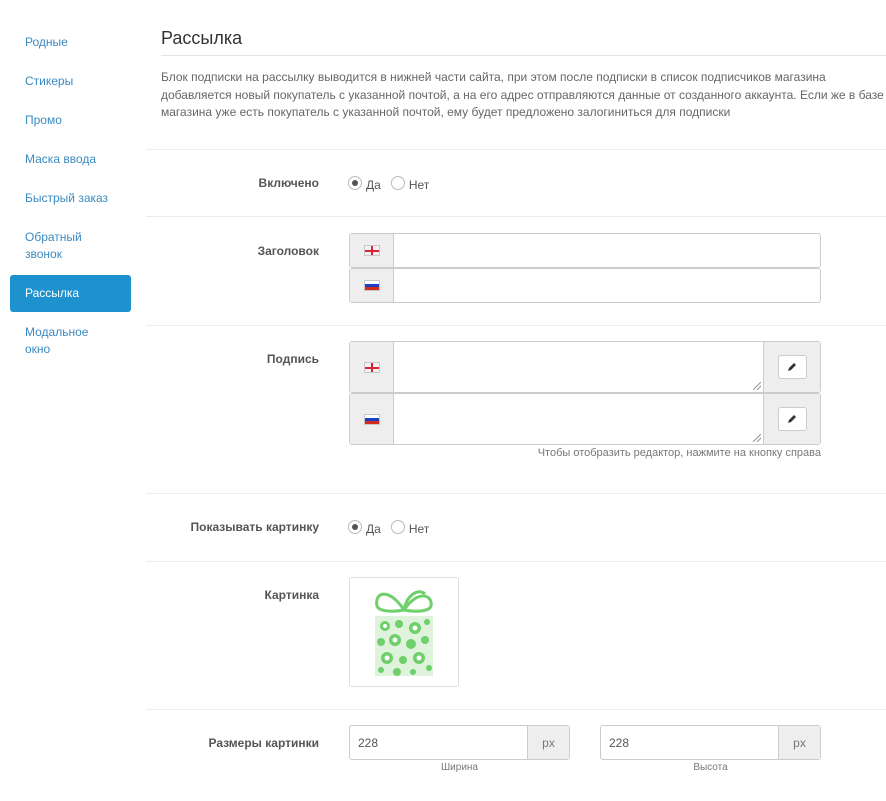 The width and height of the screenshot is (886, 801). I want to click on sidebar-item-label: Маска ввода, so click(61, 159).